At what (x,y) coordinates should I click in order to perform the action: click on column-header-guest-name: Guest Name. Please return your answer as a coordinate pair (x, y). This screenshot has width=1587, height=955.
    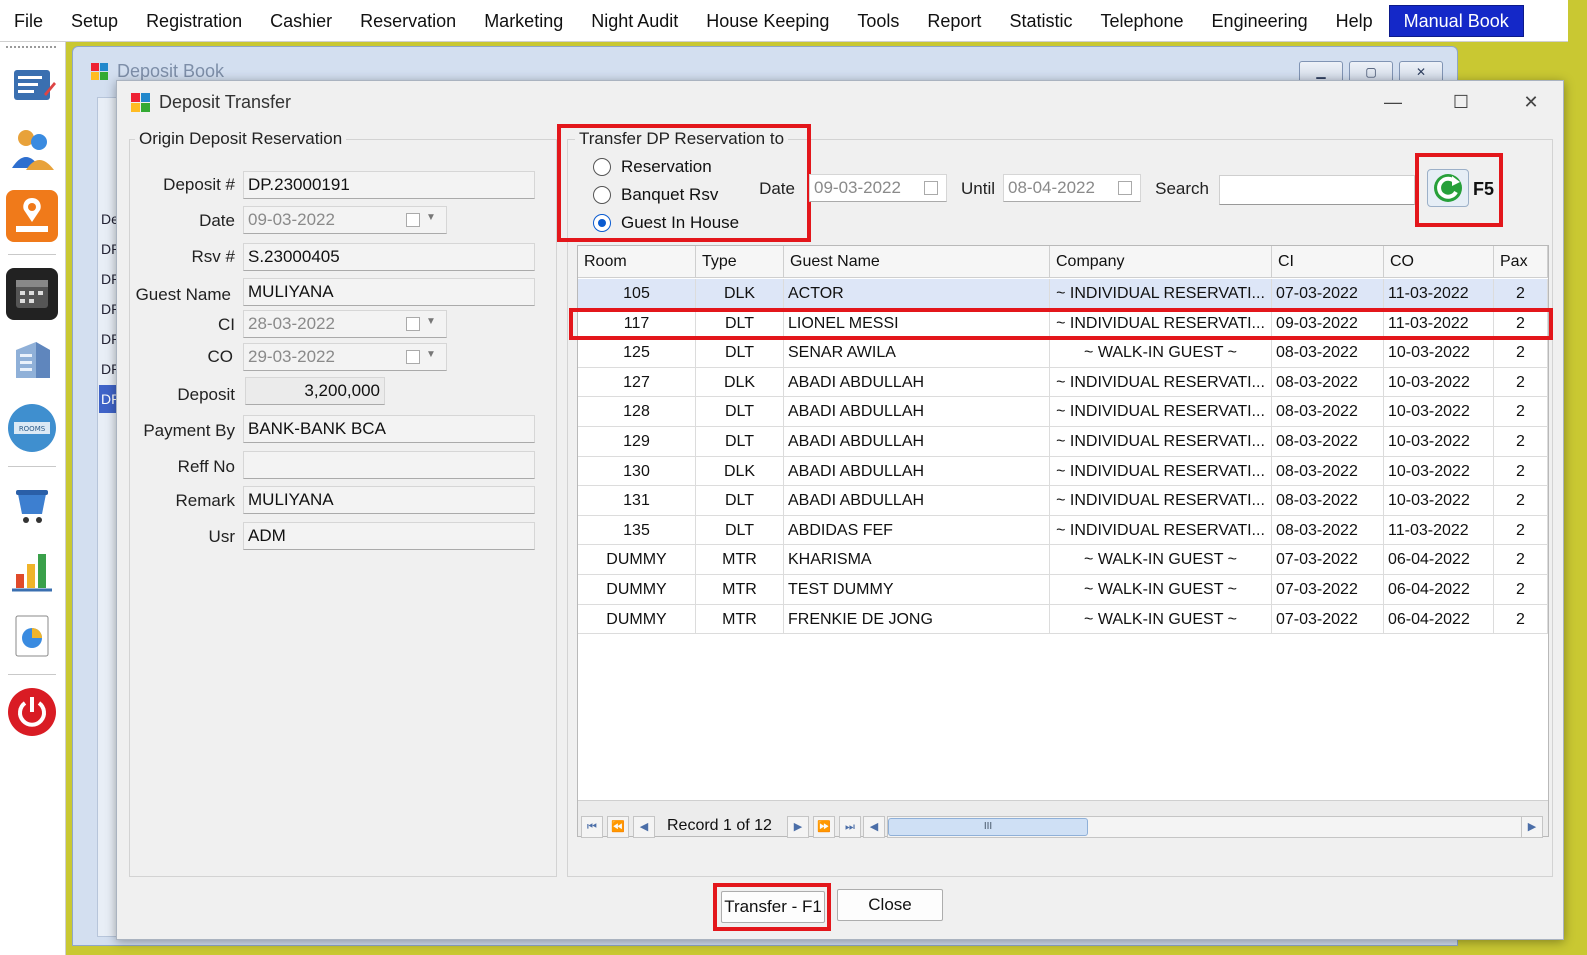
    Looking at the image, I should click on (917, 262).